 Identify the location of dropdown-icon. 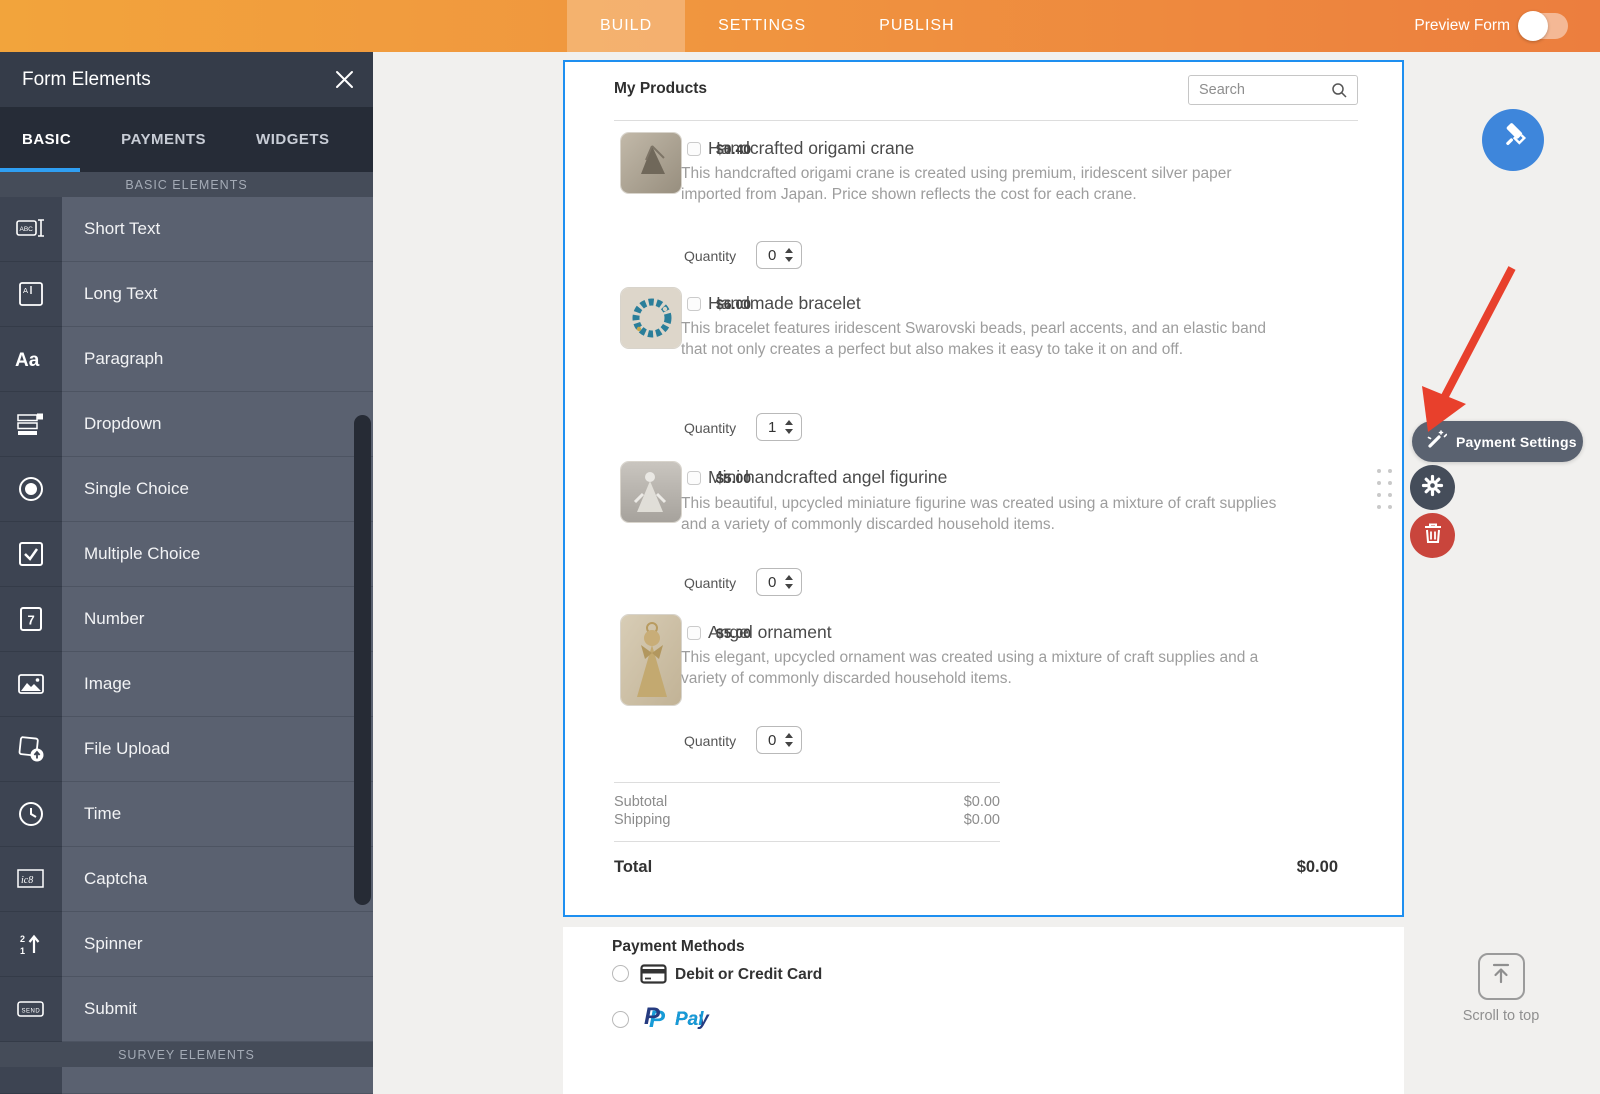
(31, 424).